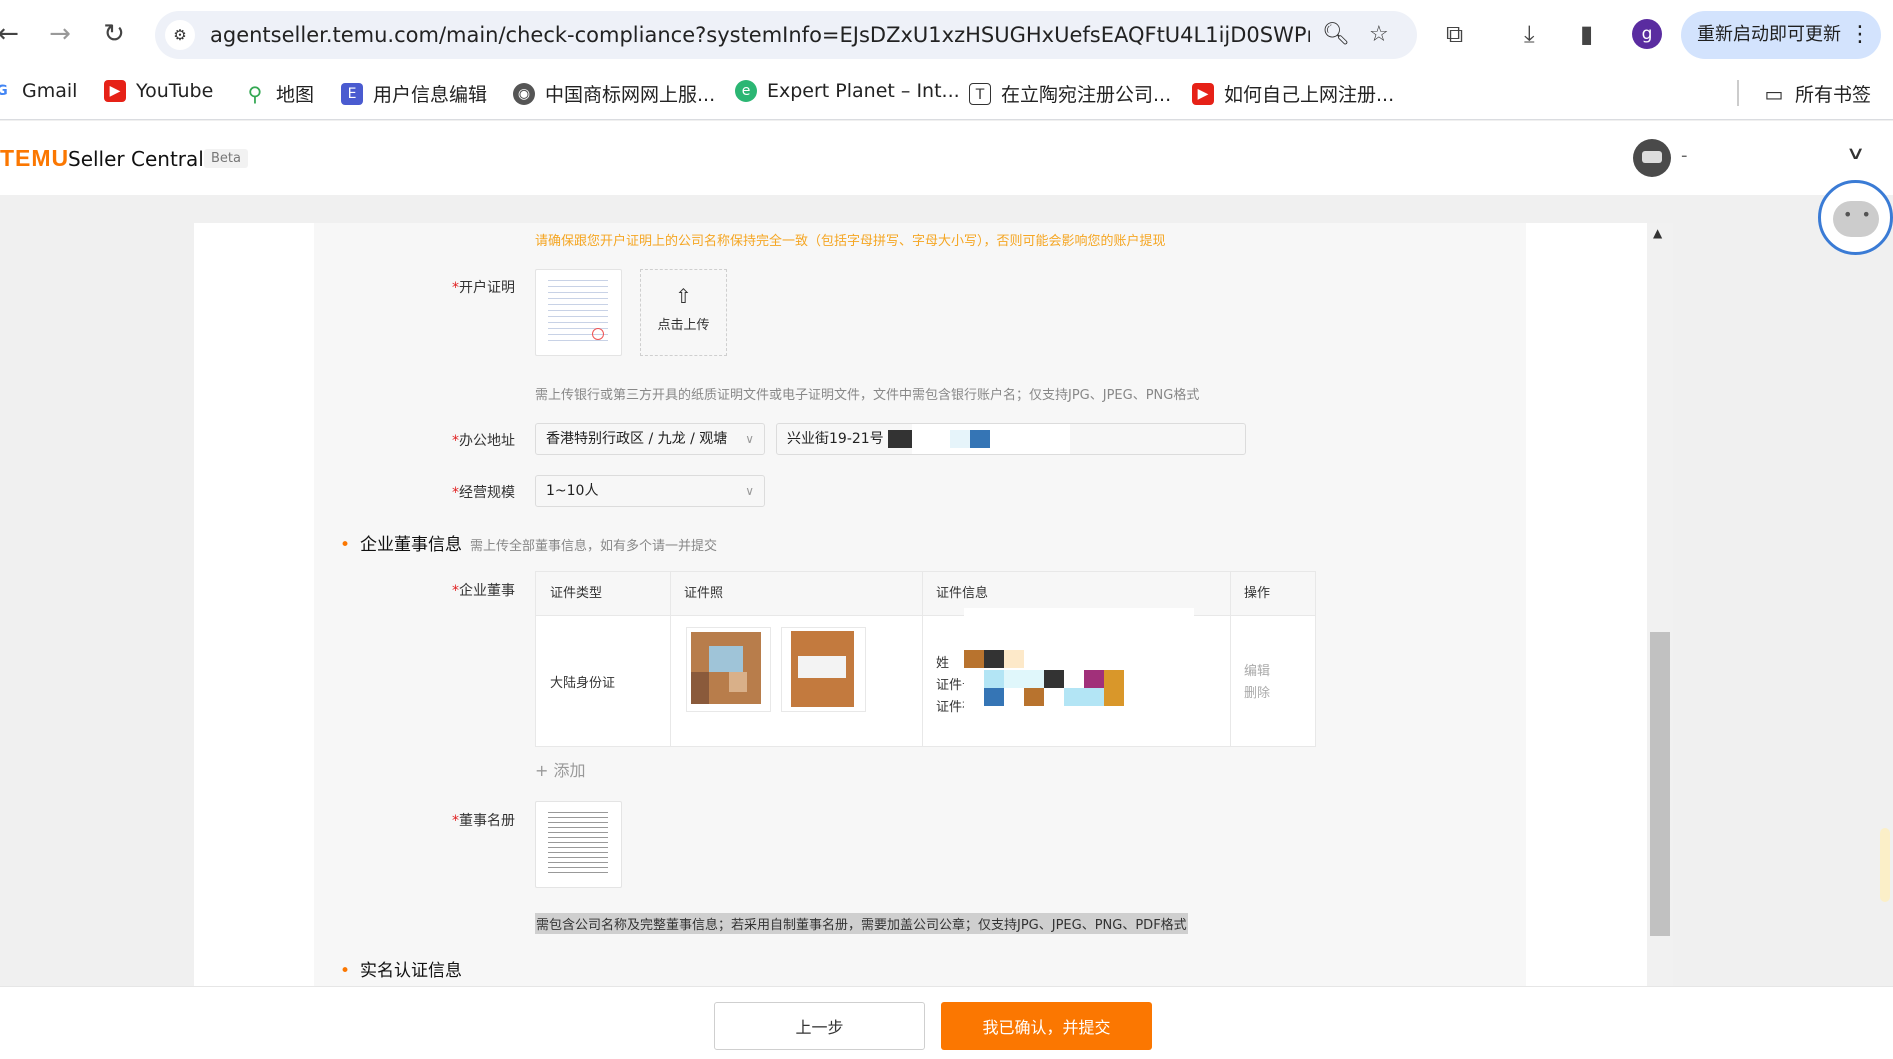 The height and width of the screenshot is (1059, 1893). I want to click on form-footer: 上一步 我已确认，并提交, so click(946, 1022).